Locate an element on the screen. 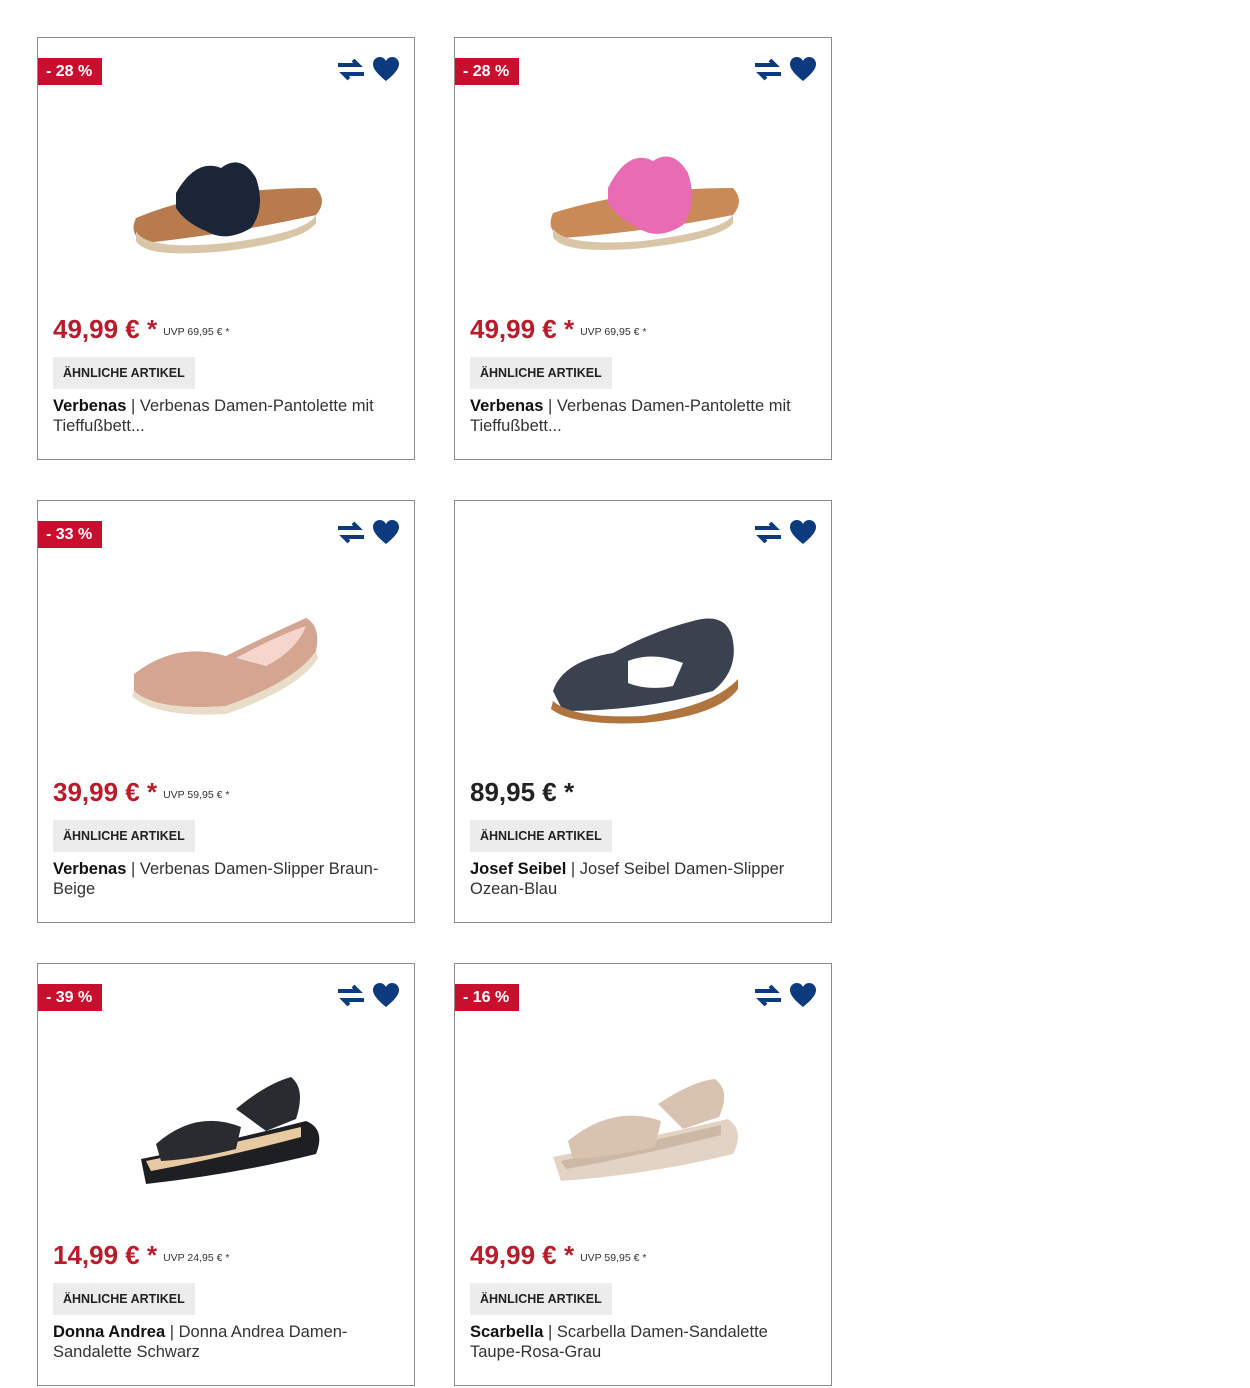 The width and height of the screenshot is (1250, 1388). price-row: 39,99 € * UVP 59,95 € * is located at coordinates (141, 792).